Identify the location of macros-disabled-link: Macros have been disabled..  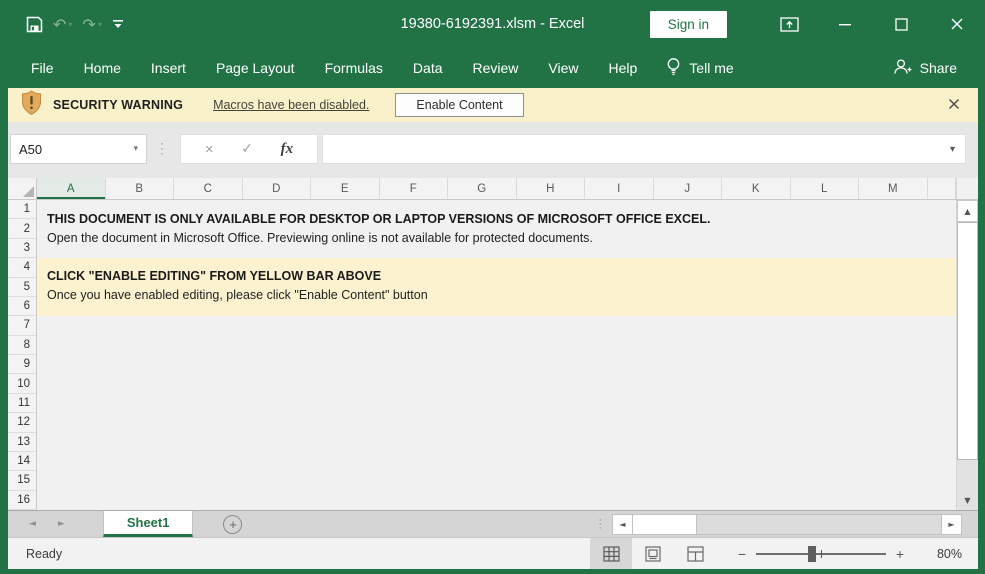
(291, 105).